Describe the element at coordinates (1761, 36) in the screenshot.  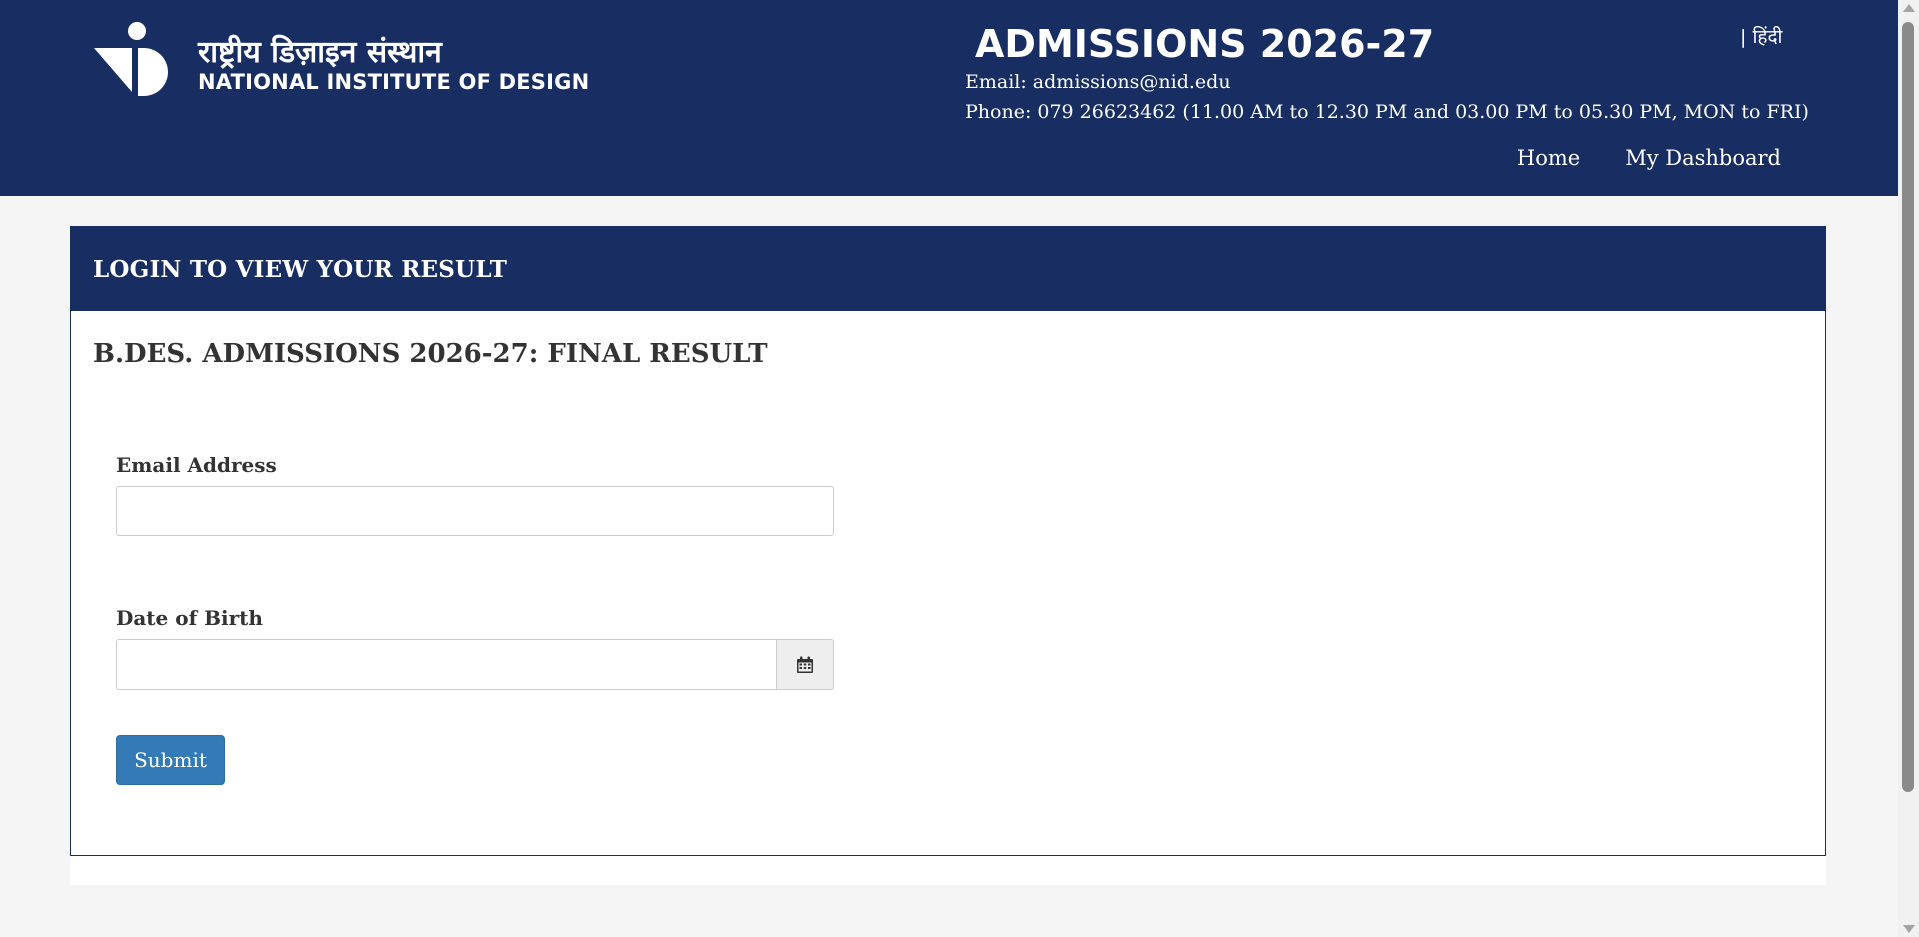
I see `language-switch-hindi: | हिंदी` at that location.